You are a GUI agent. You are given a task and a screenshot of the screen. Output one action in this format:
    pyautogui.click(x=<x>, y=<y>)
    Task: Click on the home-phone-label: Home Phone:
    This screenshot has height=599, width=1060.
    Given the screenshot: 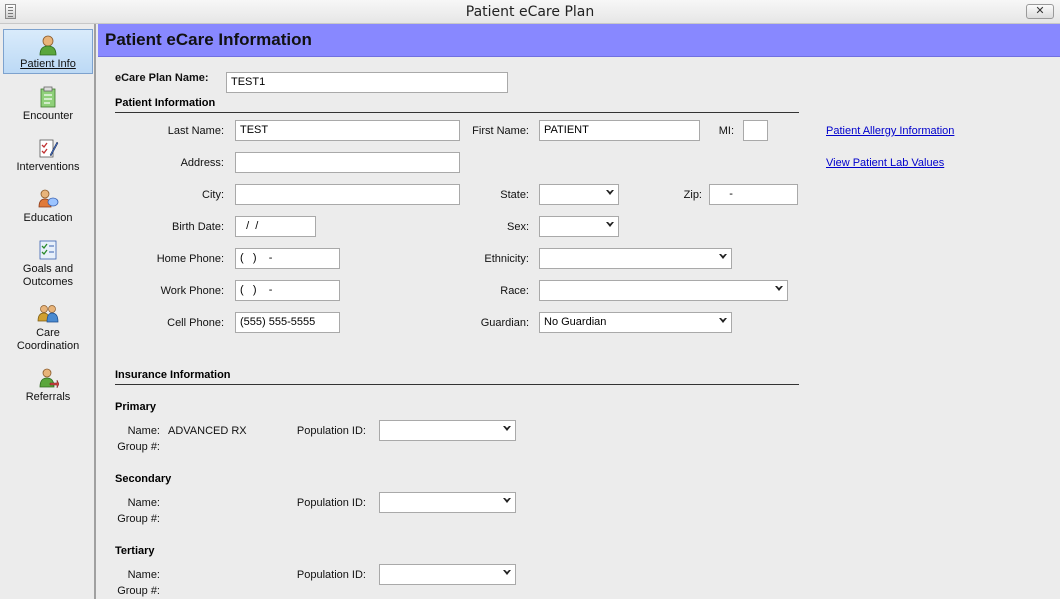 What is the action you would take?
    pyautogui.click(x=190, y=259)
    